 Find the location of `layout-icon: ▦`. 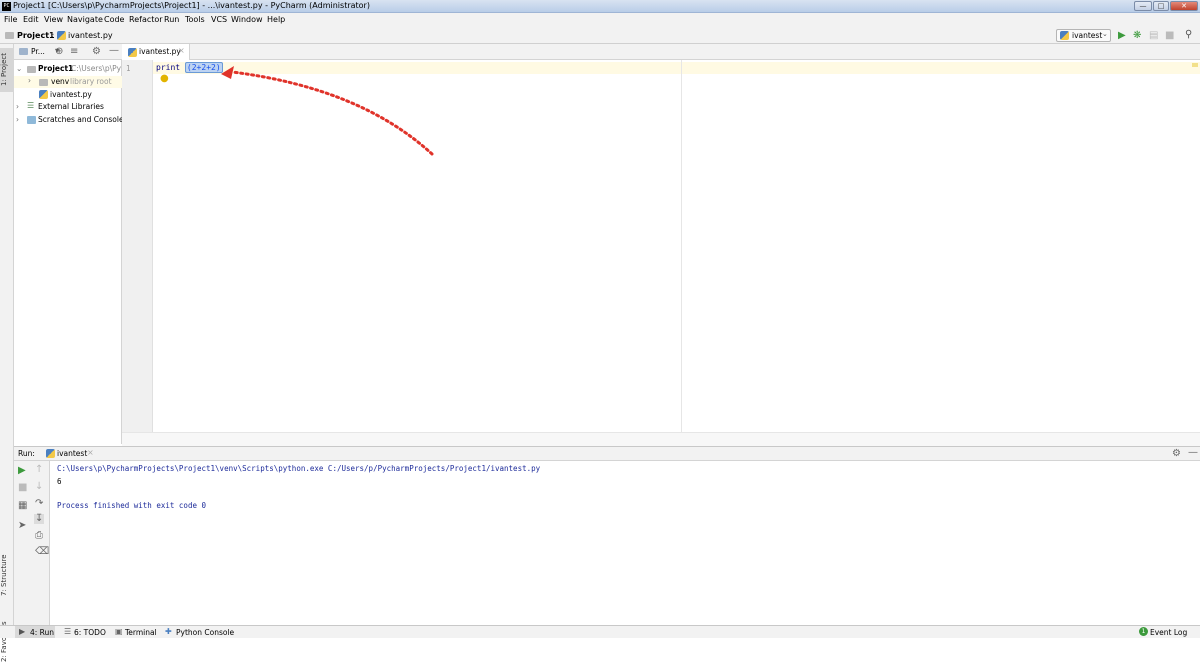

layout-icon: ▦ is located at coordinates (22, 506).